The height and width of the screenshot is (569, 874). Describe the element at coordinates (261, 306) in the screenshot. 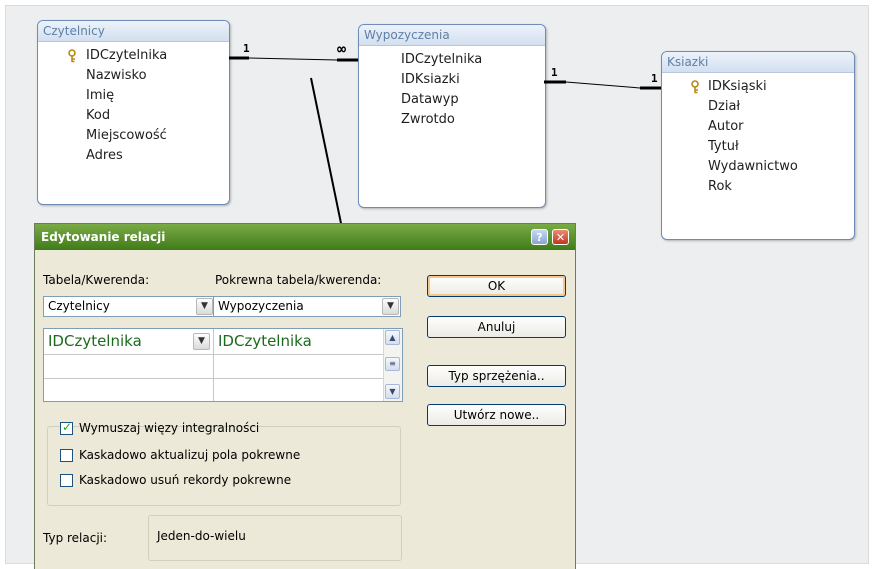

I see `related-table-combobox-value: Wypozyczenia` at that location.